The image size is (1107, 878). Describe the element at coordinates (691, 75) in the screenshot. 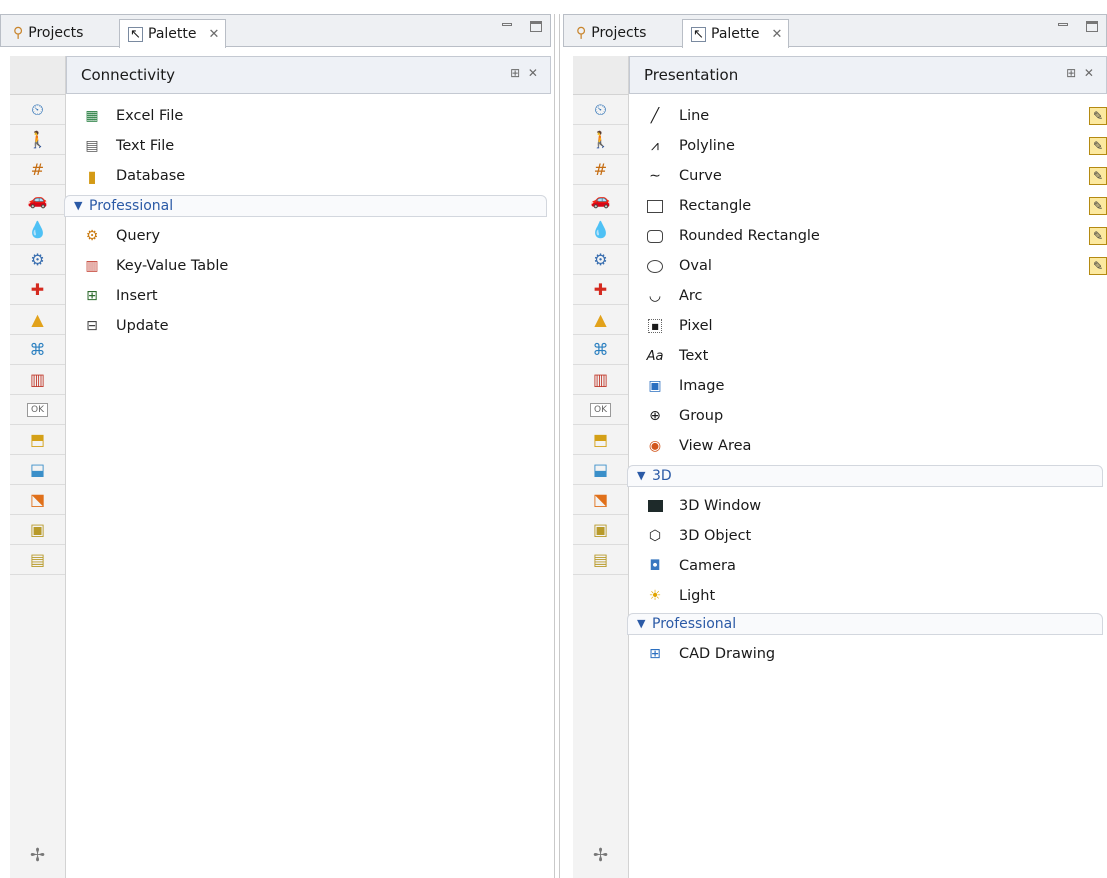

I see `section-title: Presentation` at that location.